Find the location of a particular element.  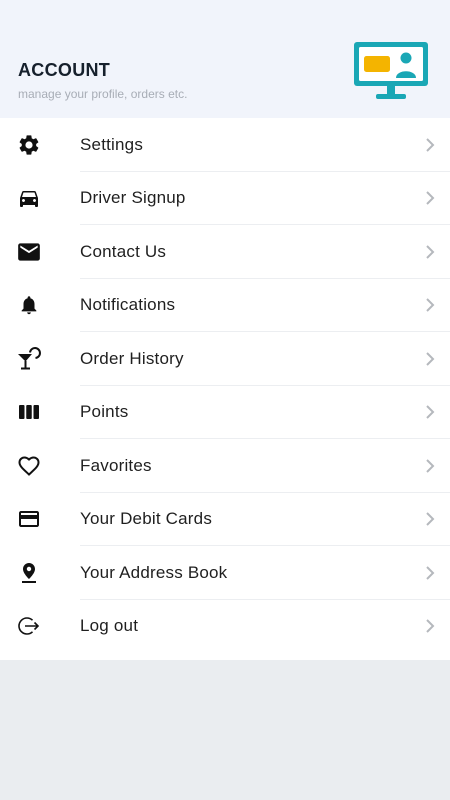

menu-item-log-out: Log out is located at coordinates (225, 627).